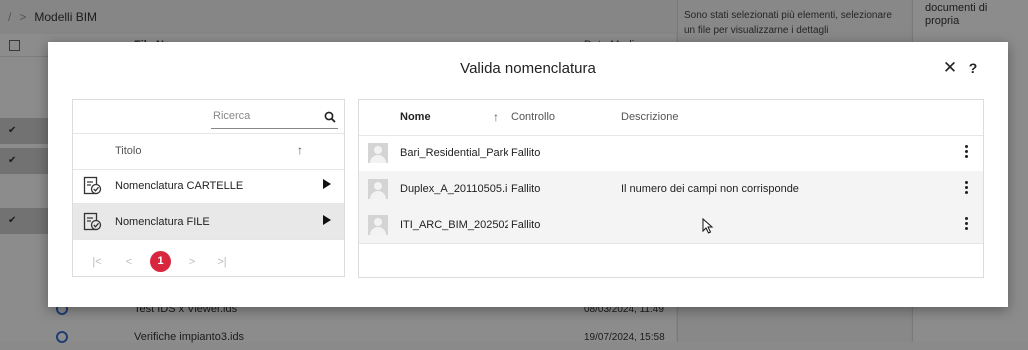  Describe the element at coordinates (65, 17) in the screenshot. I see `breadcrumb-current: Modelli BIM` at that location.